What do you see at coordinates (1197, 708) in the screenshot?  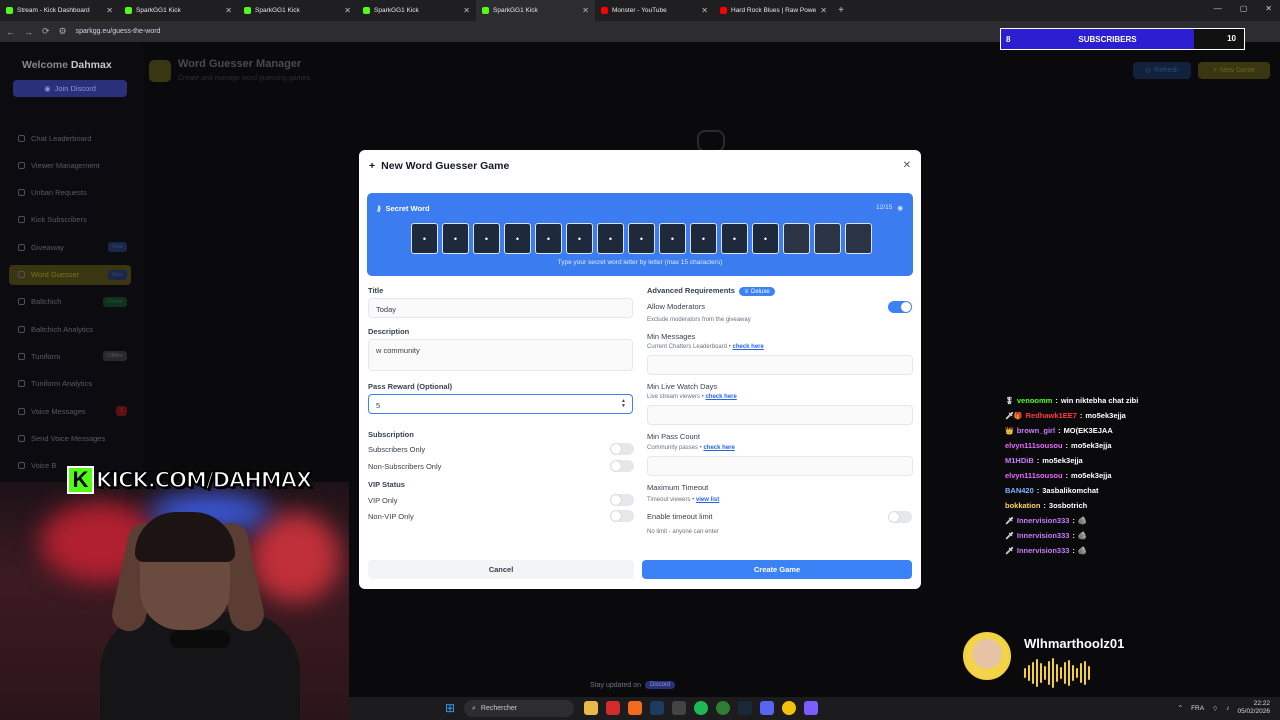 I see `language-indicator: FRA` at bounding box center [1197, 708].